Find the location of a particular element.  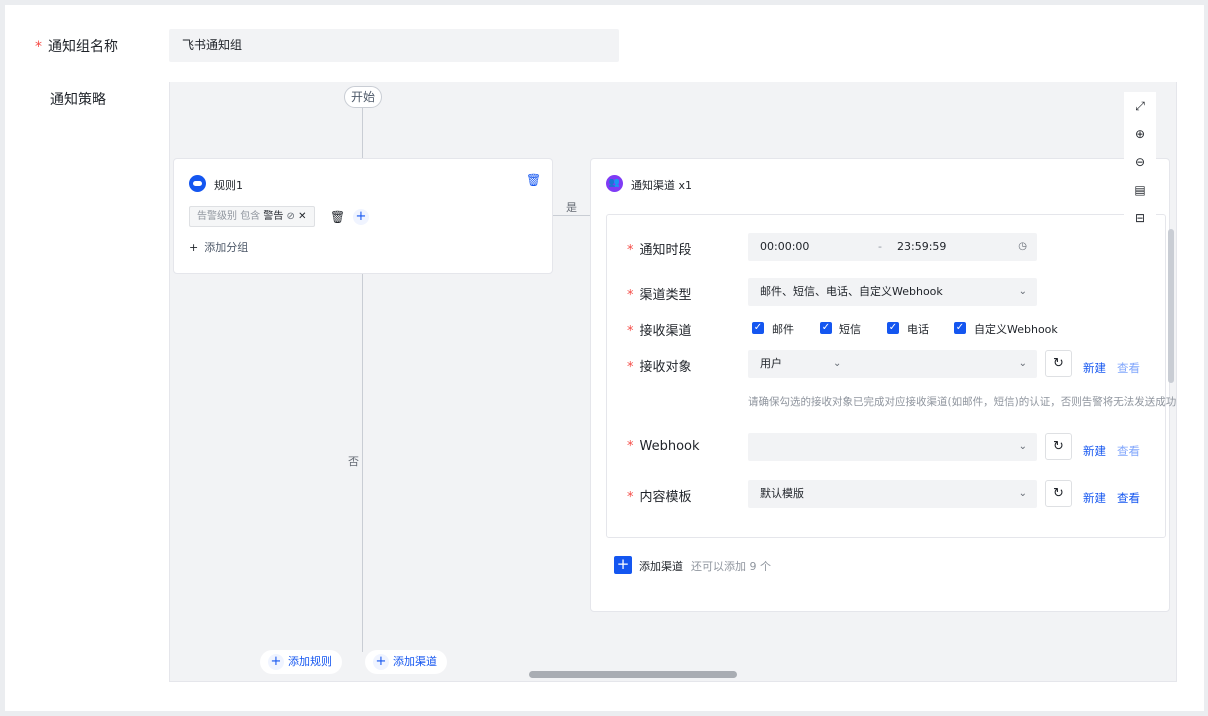

rule-toggle-icon is located at coordinates (197, 183).